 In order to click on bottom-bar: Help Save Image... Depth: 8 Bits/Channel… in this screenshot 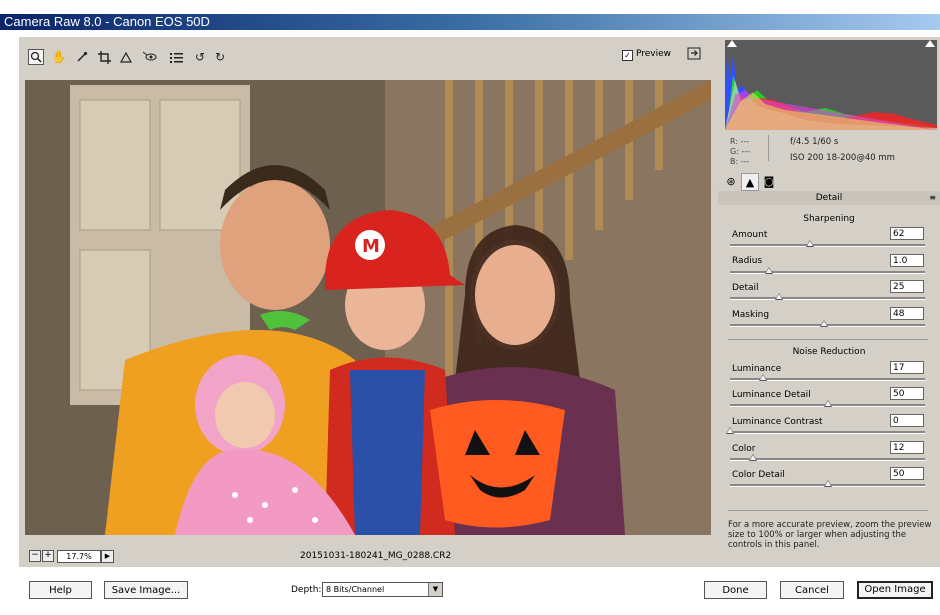, I will do `click(470, 595)`.